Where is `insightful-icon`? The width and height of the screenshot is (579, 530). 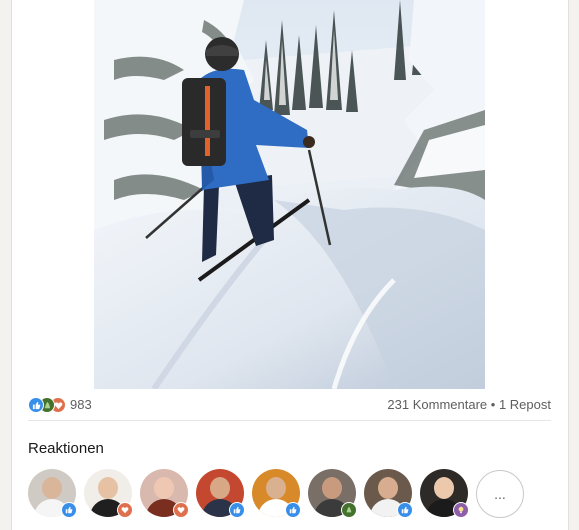 insightful-icon is located at coordinates (461, 510).